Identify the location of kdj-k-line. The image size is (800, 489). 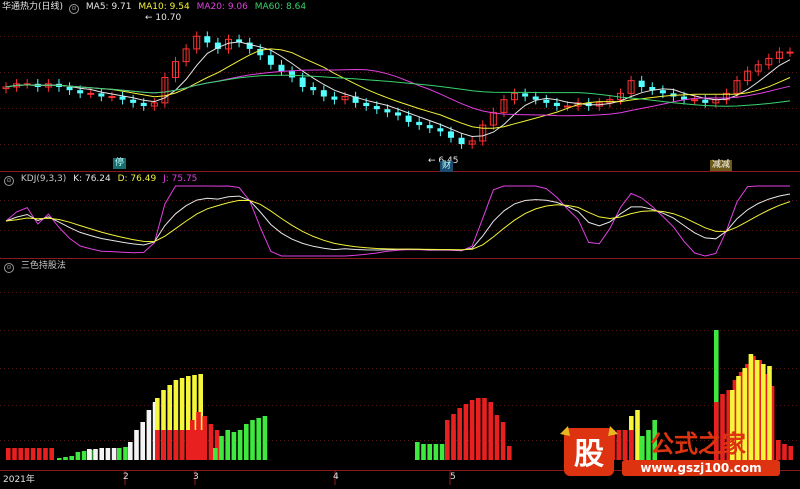
(398, 222).